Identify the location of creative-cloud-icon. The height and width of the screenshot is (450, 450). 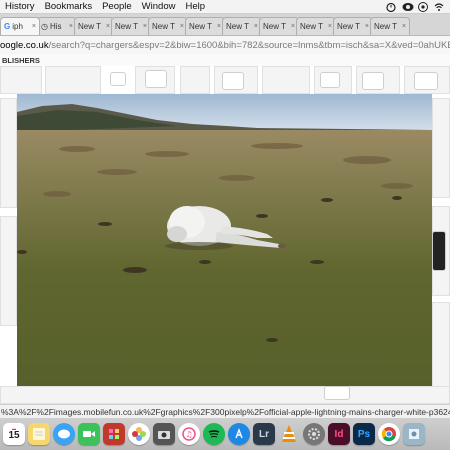
(408, 7).